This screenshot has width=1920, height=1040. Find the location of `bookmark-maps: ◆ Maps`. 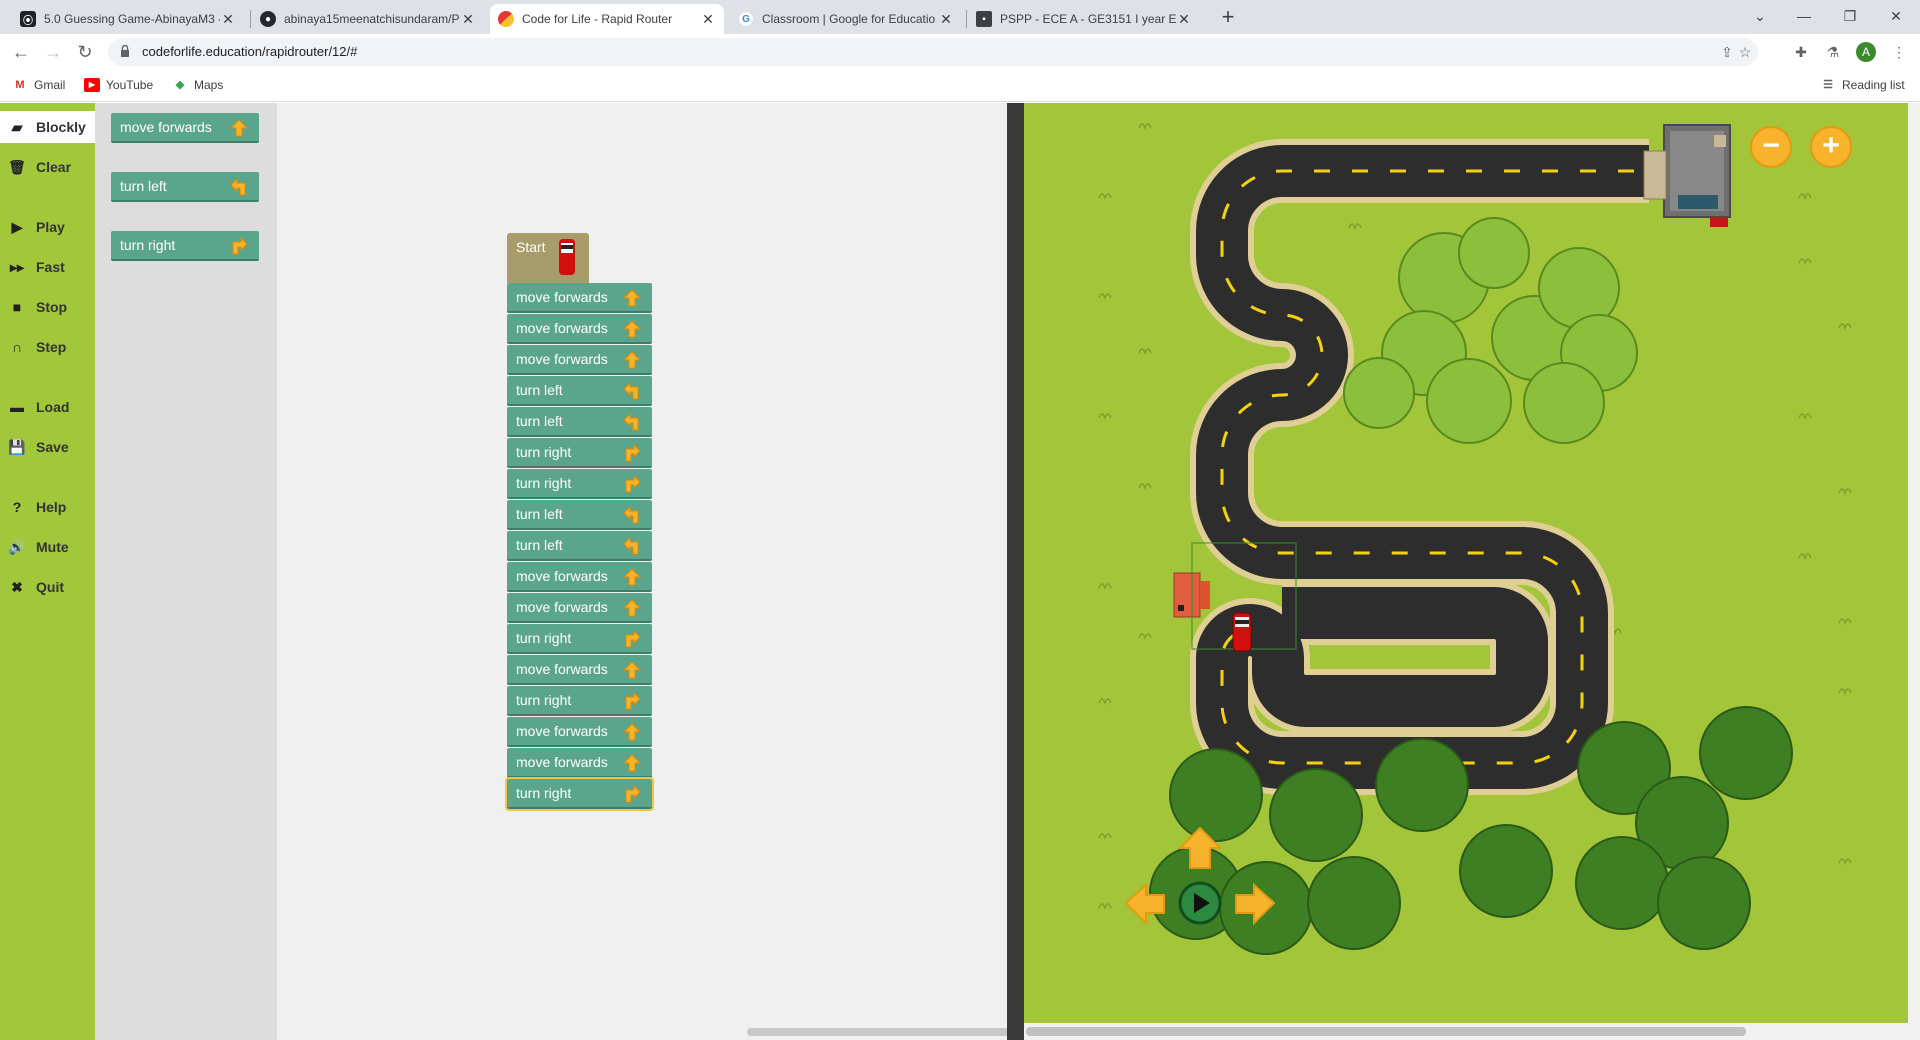

bookmark-maps: ◆ Maps is located at coordinates (198, 85).